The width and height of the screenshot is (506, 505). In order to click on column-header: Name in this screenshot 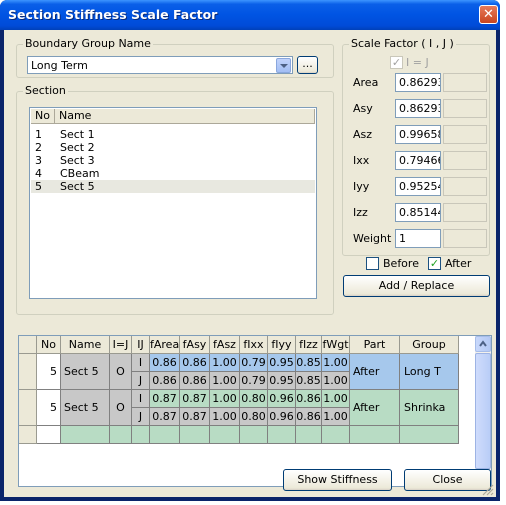, I will do `click(85, 345)`.